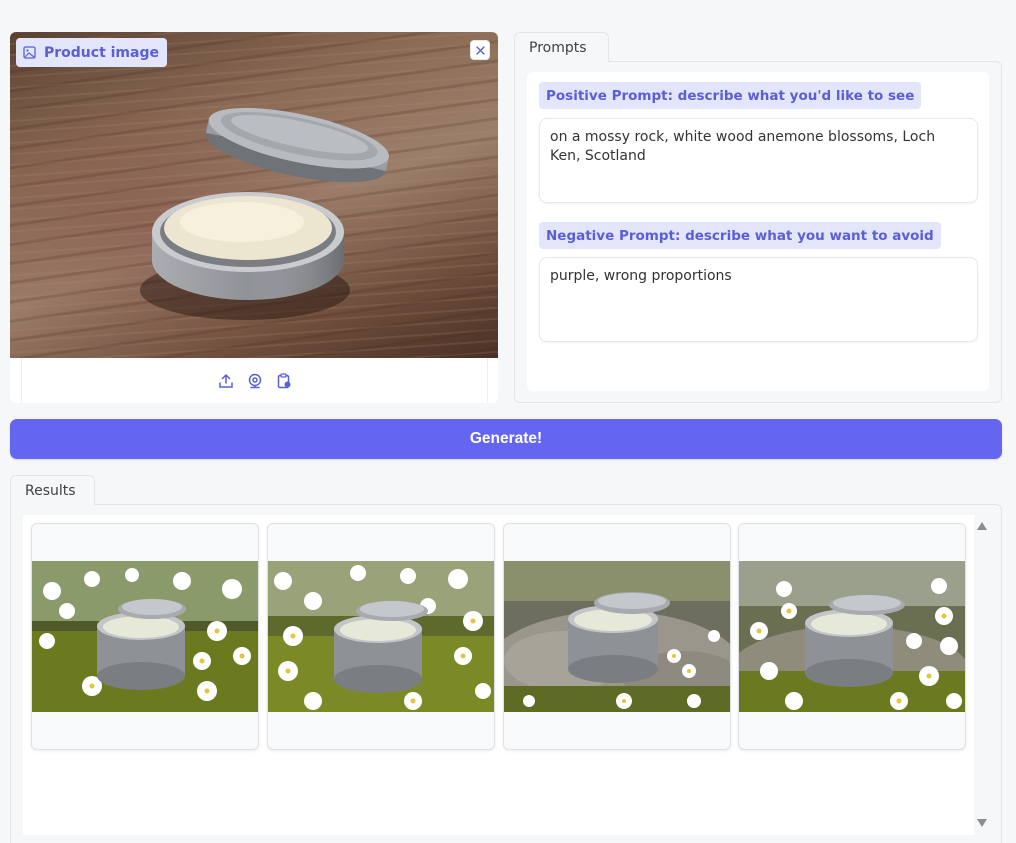 The width and height of the screenshot is (1016, 843). I want to click on balm-tin-illustration, so click(264, 213).